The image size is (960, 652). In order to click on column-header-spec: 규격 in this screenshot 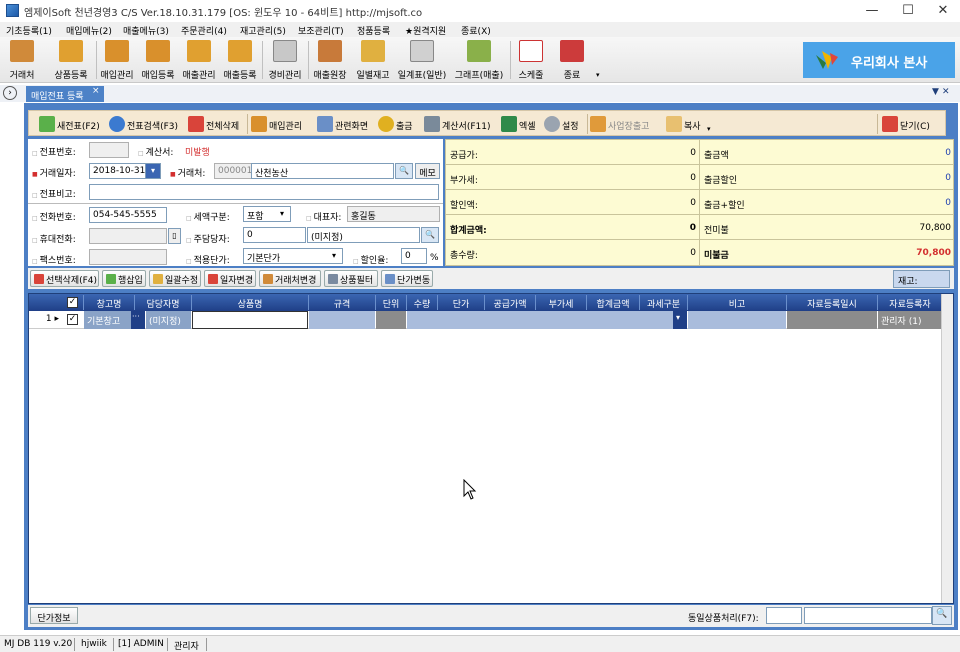, I will do `click(342, 303)`.